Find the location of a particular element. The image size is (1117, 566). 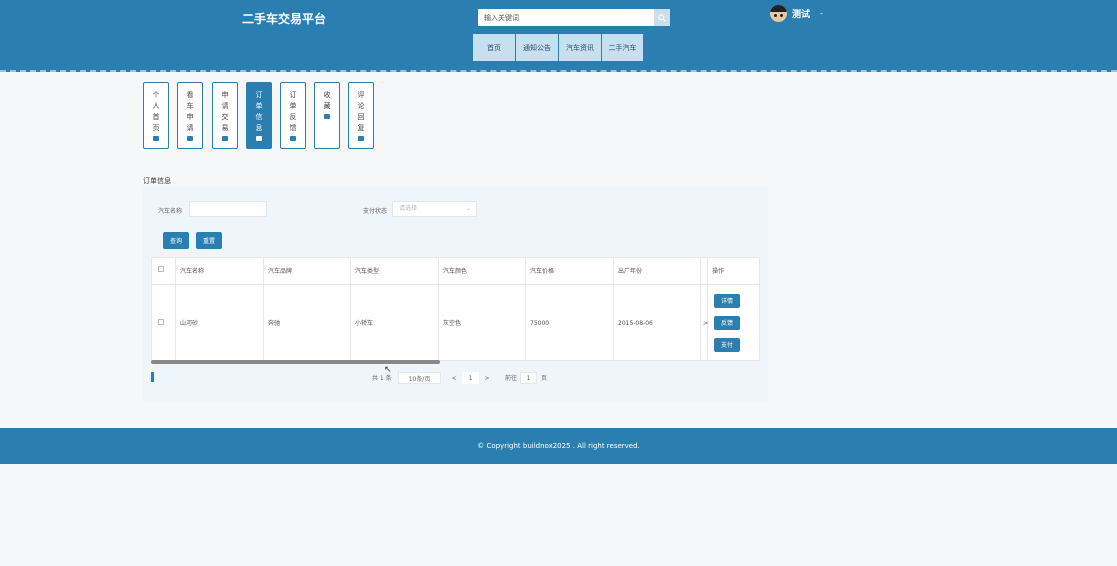

actions-cell: 详情 反馈 支付 is located at coordinates (733, 322).